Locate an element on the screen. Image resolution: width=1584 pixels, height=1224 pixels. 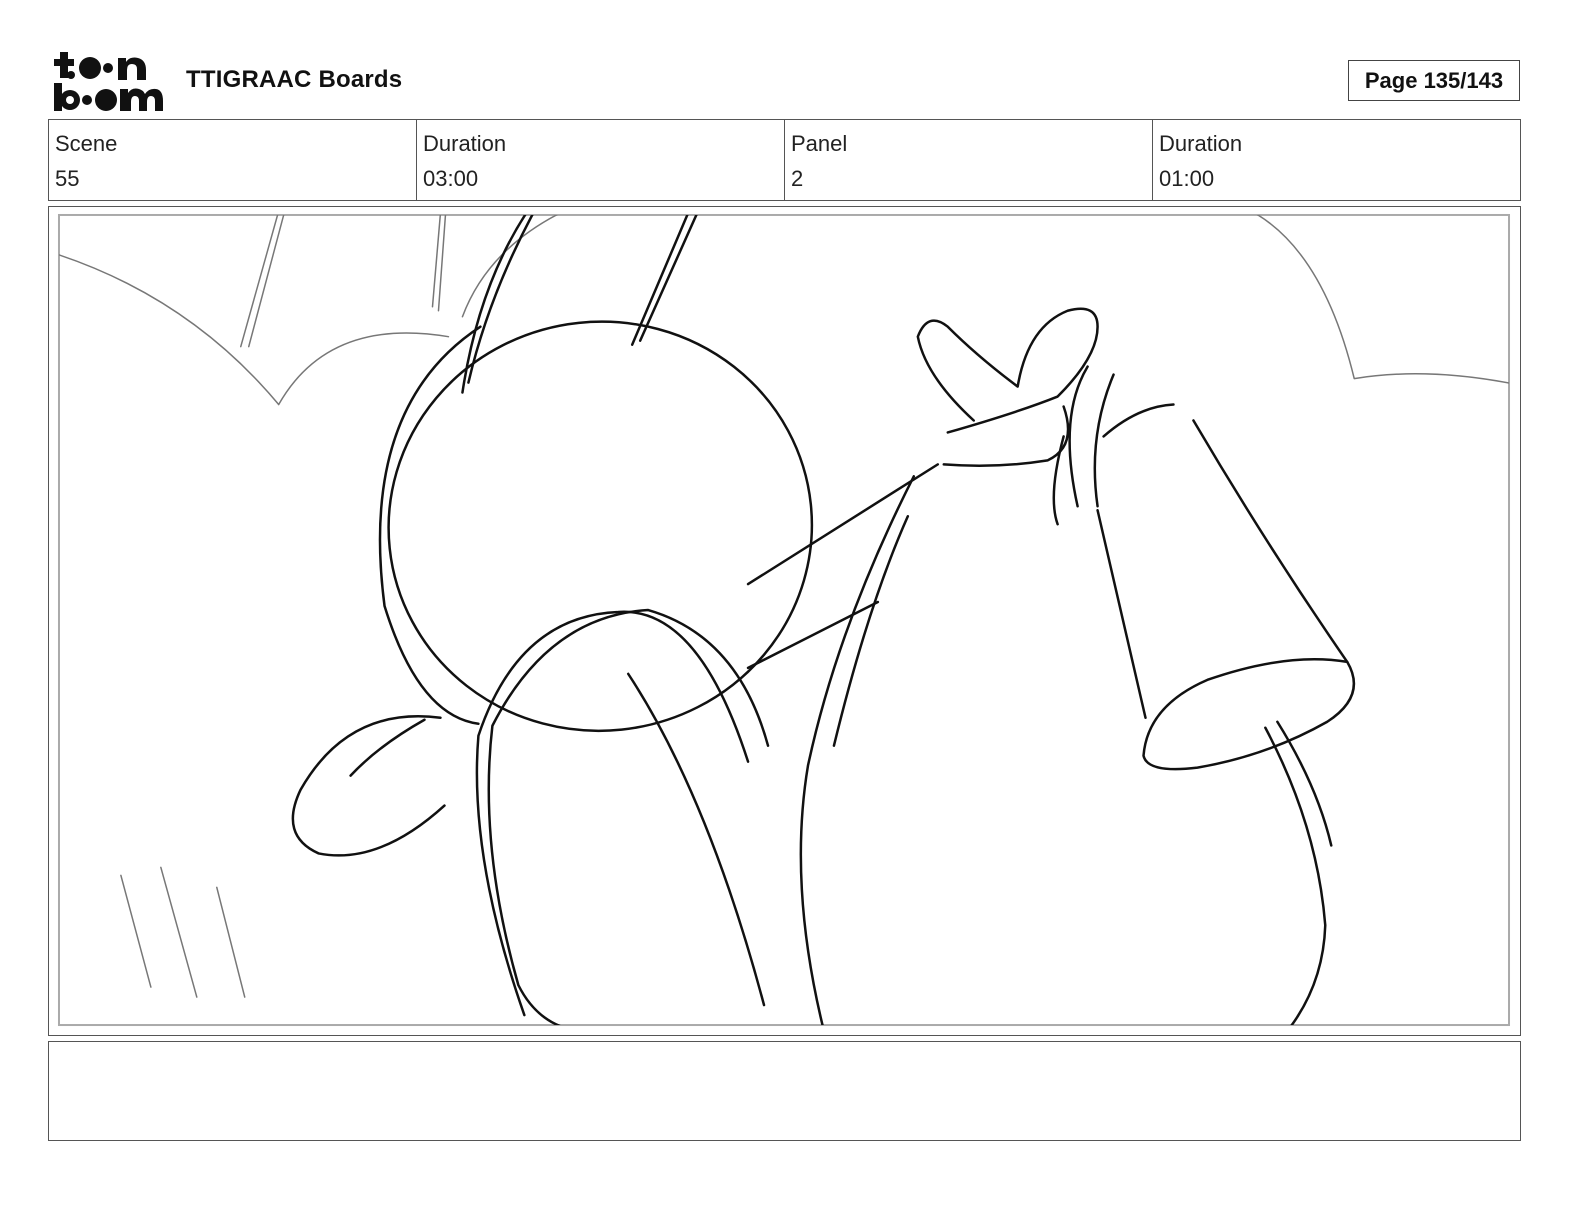
panel-label: Panel is located at coordinates (819, 143).